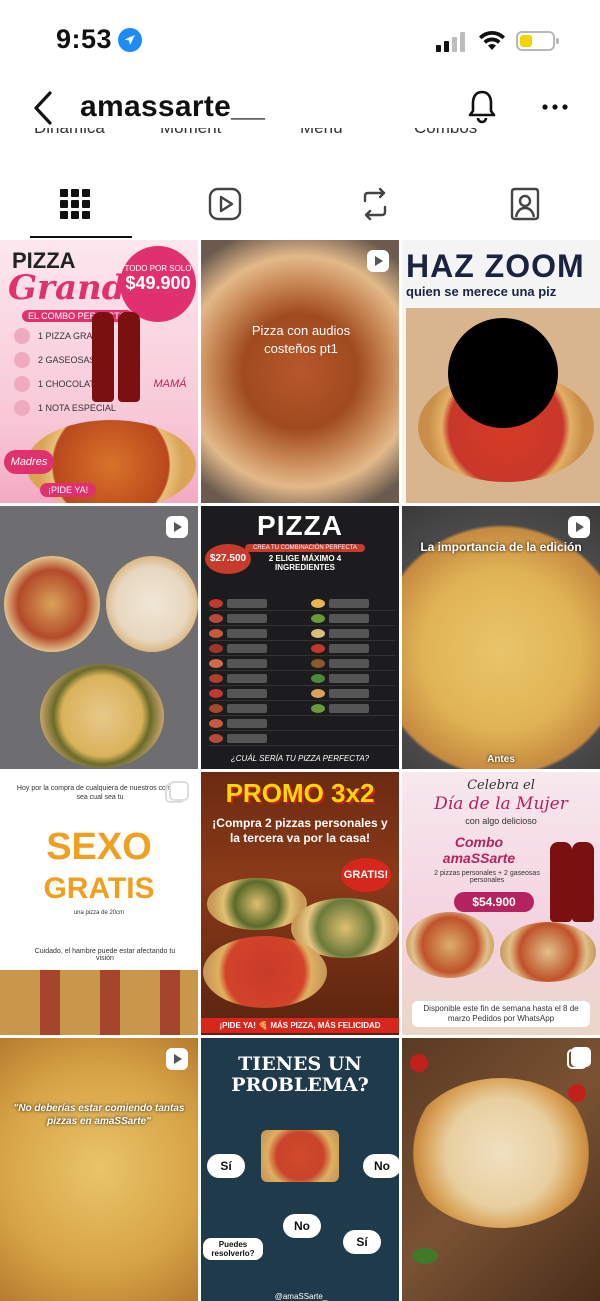  What do you see at coordinates (481, 291) in the screenshot?
I see `post-text: quien se merece una piz` at bounding box center [481, 291].